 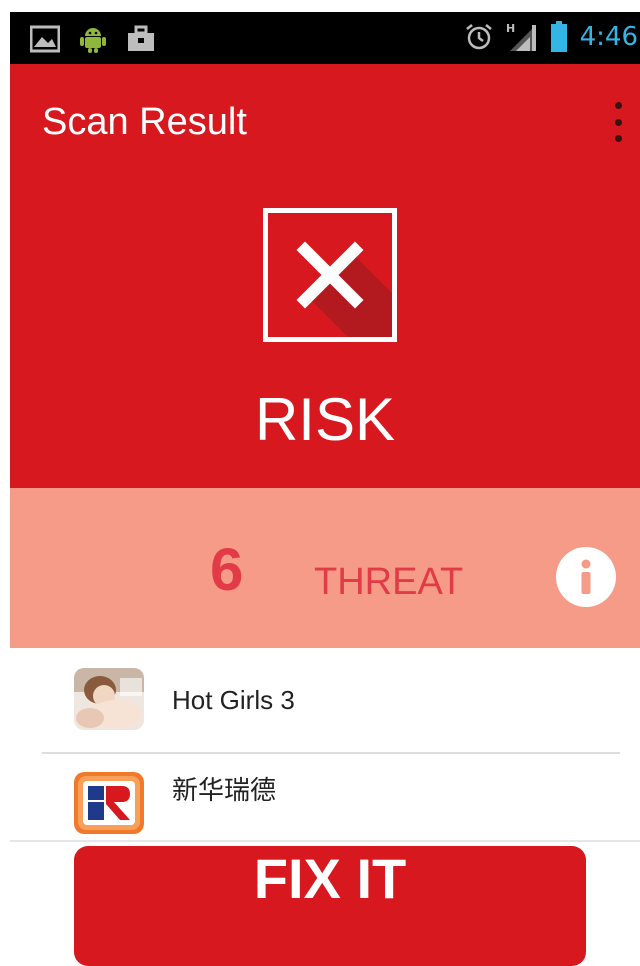 I want to click on app-thumbnail-icon, so click(x=109, y=699).